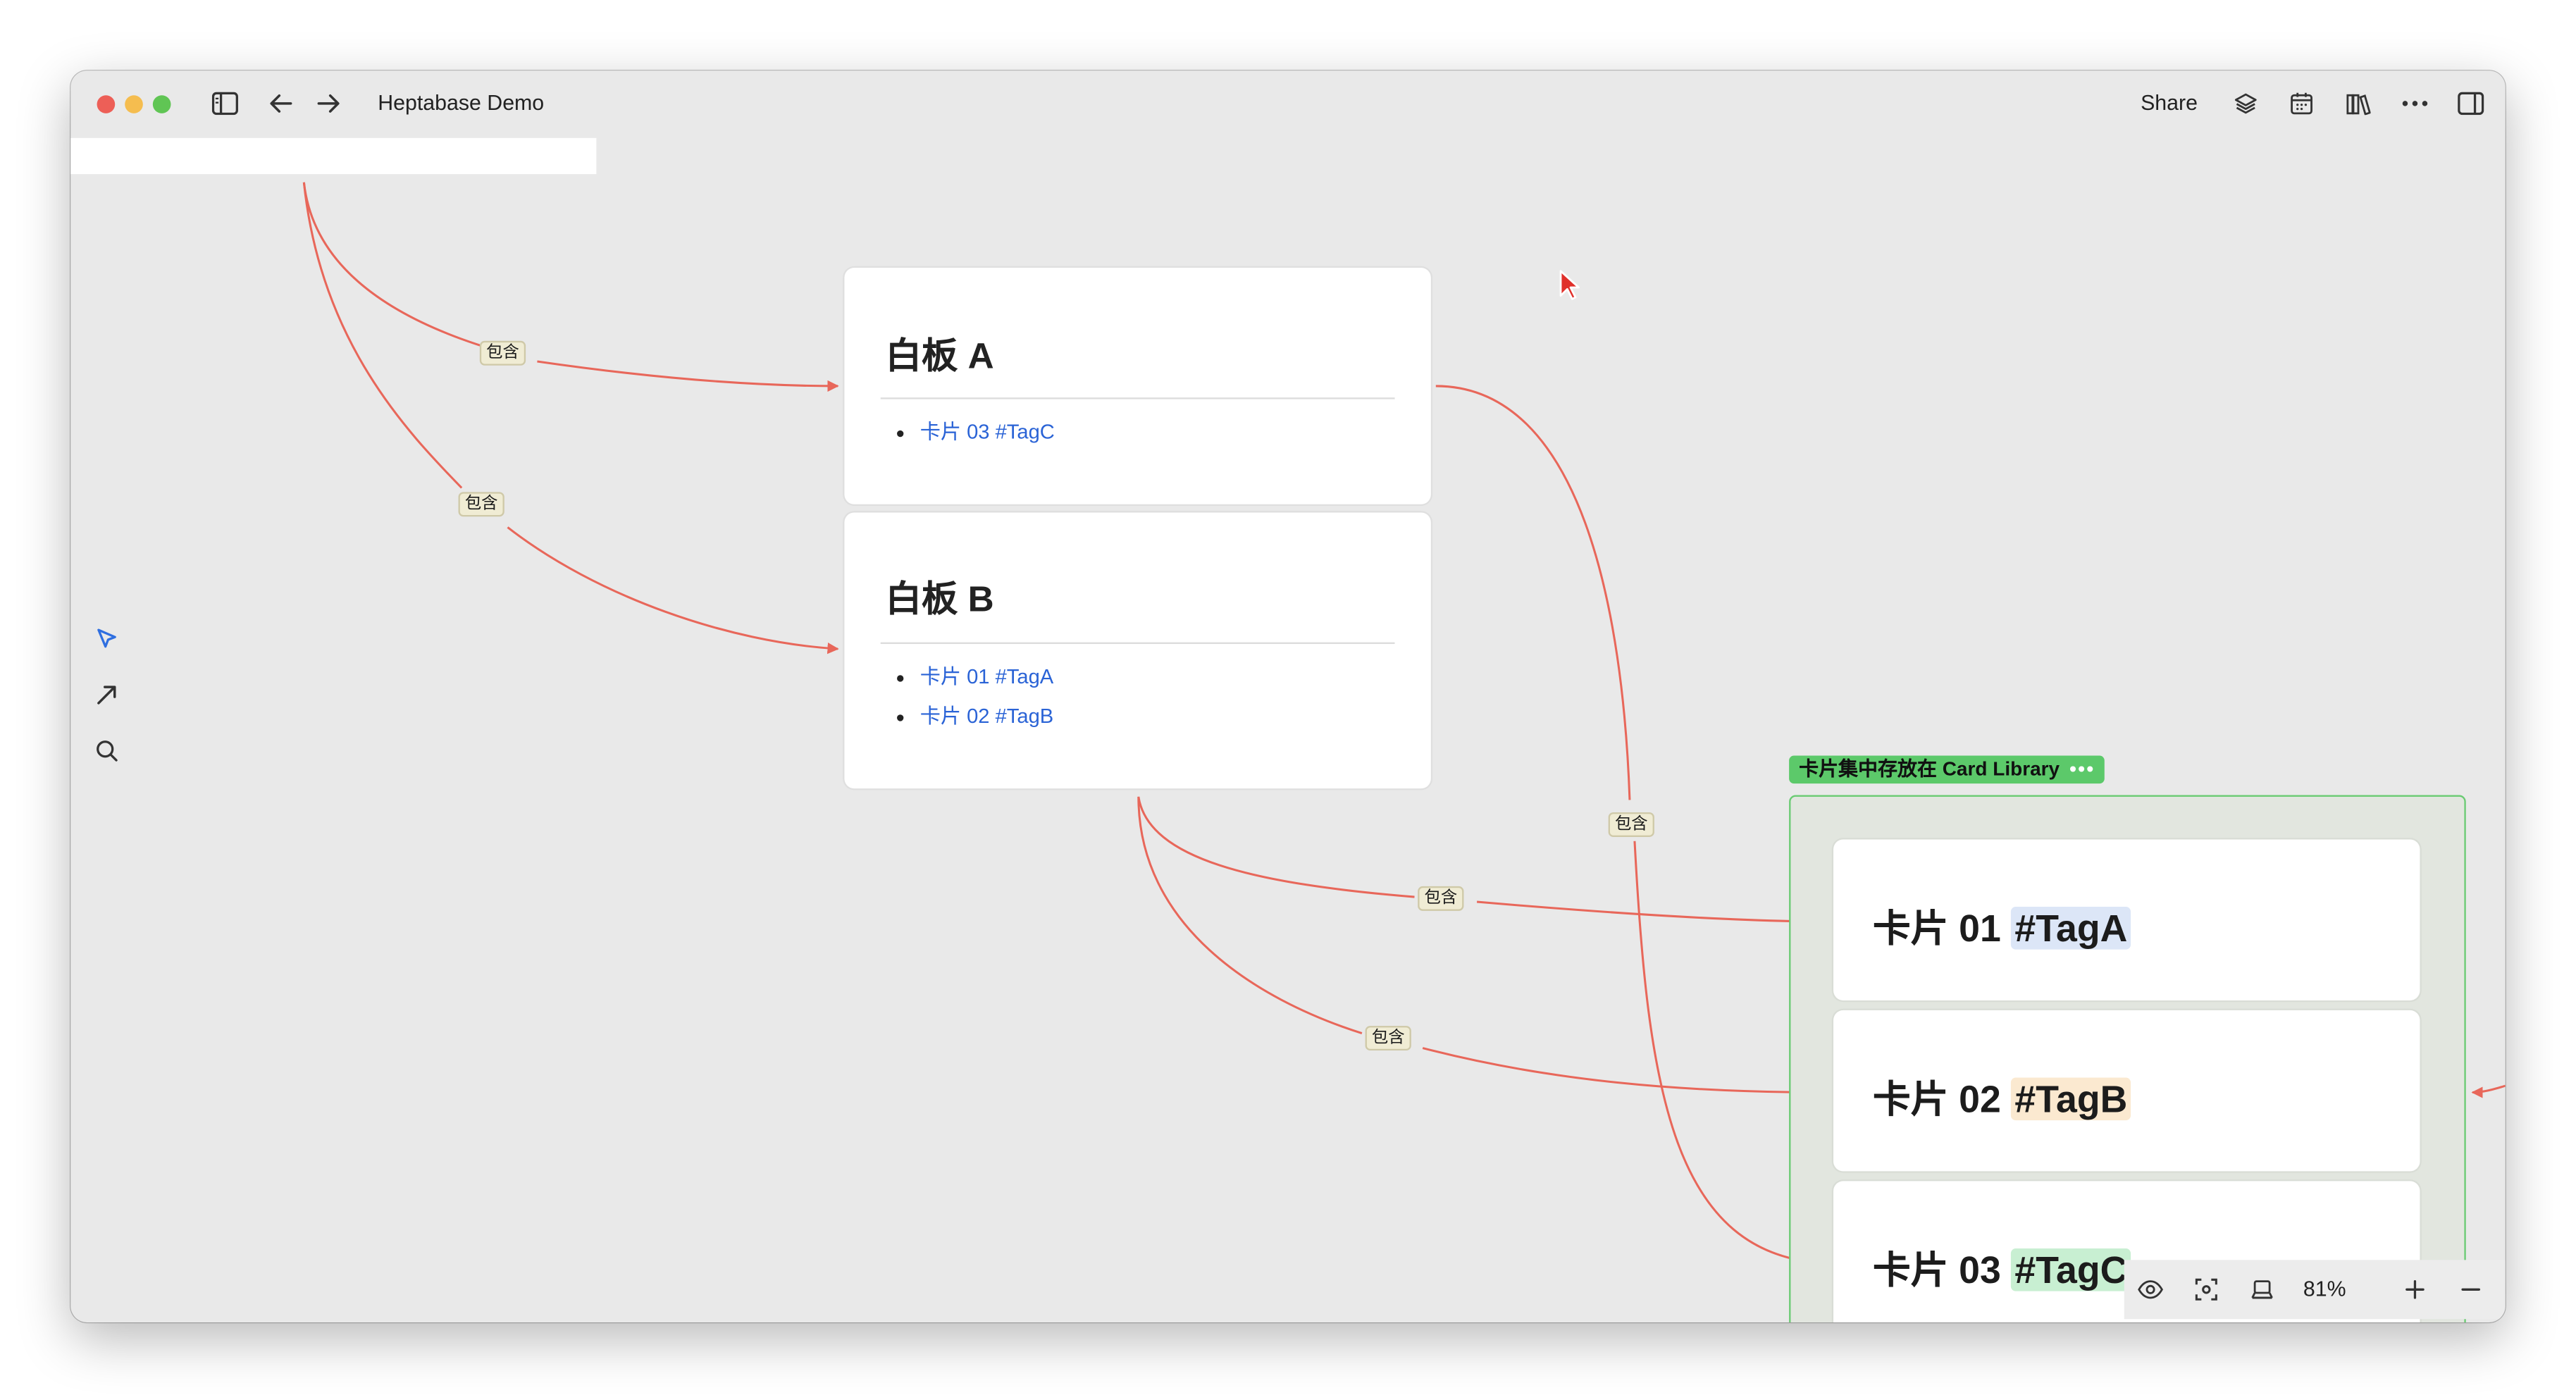 This screenshot has width=2576, height=1395. Describe the element at coordinates (106, 751) in the screenshot. I see `search-icon` at that location.